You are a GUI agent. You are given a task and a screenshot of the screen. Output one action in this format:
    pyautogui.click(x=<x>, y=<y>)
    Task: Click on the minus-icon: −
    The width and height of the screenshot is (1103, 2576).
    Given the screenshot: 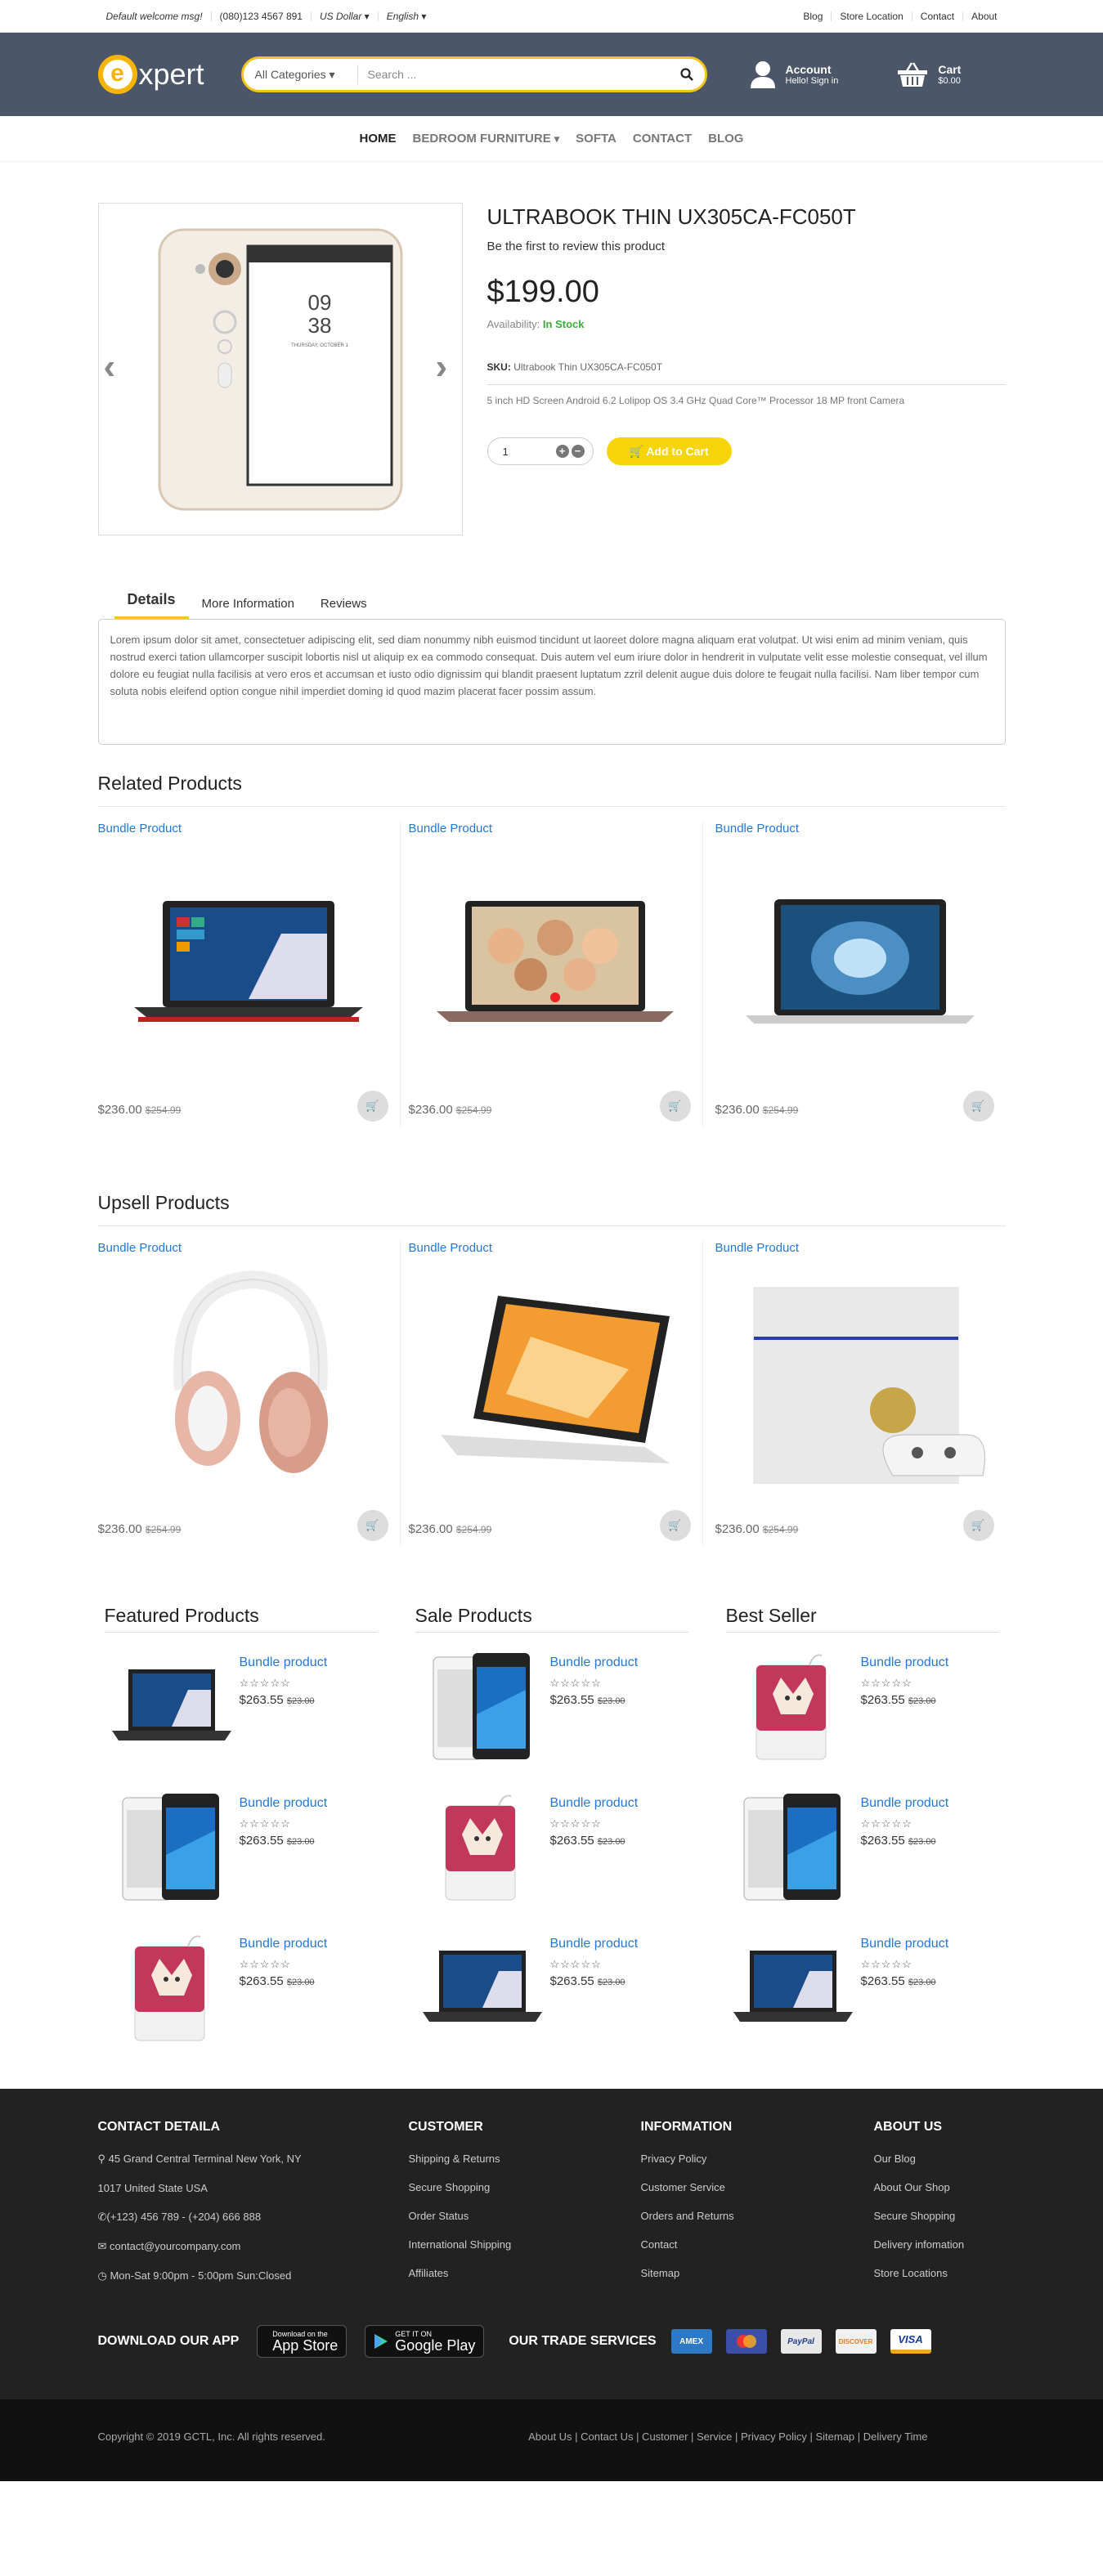 What is the action you would take?
    pyautogui.click(x=578, y=451)
    